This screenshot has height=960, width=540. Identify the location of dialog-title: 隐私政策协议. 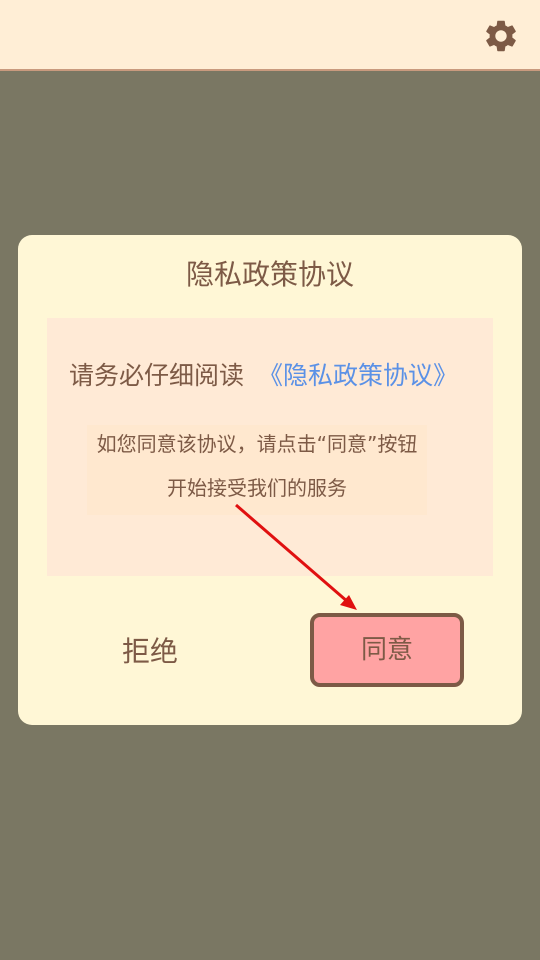
(269, 274).